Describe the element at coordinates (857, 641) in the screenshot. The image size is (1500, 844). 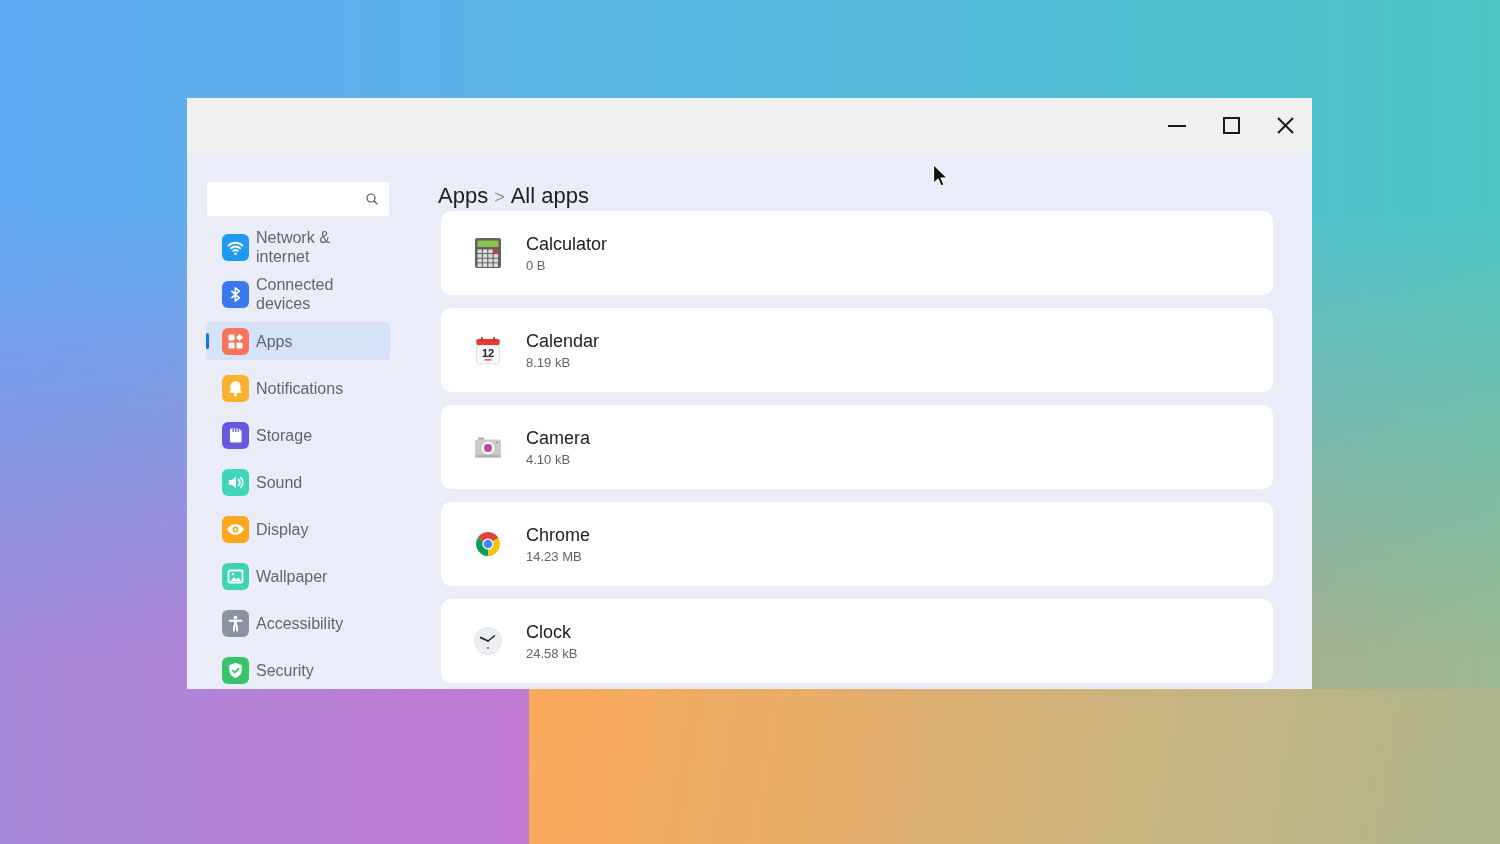
I see `app-card: Clock 24.58 kB` at that location.